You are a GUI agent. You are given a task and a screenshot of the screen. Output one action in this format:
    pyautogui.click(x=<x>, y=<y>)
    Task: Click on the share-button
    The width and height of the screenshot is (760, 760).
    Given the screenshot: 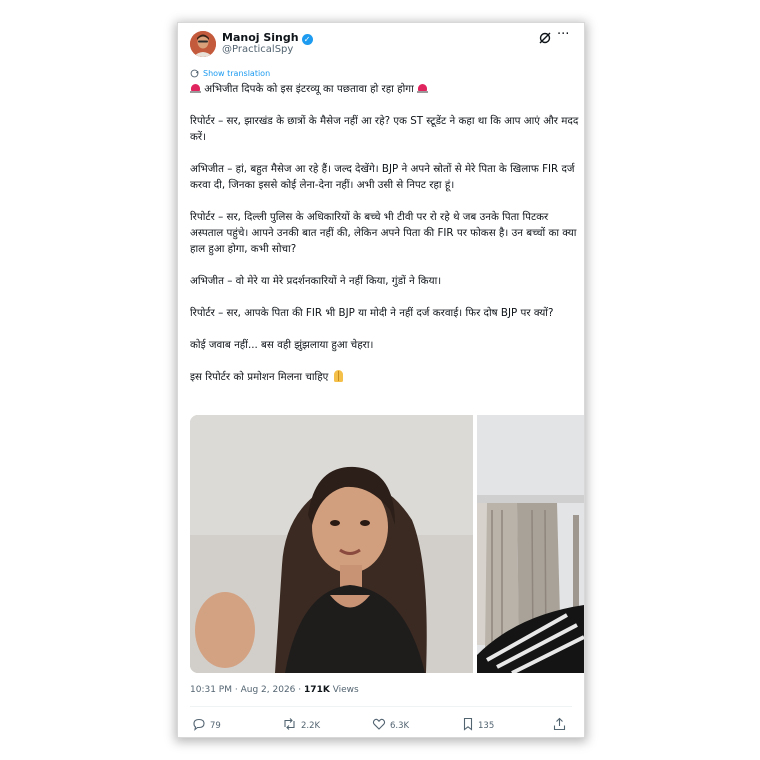 What is the action you would take?
    pyautogui.click(x=561, y=725)
    